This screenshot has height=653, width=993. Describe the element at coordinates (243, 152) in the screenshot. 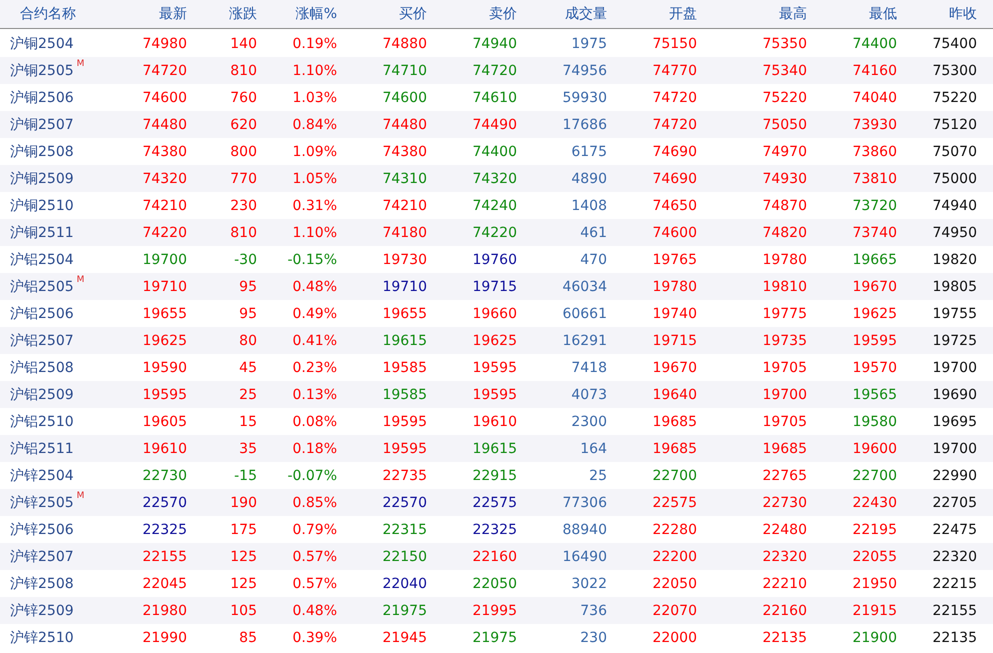

I see `table-cell: 800` at that location.